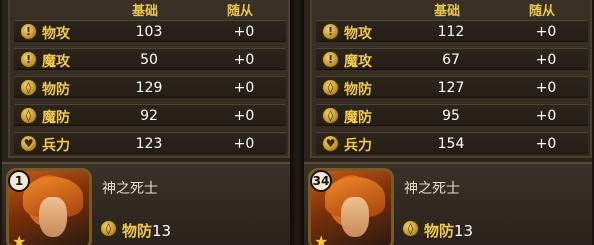  I want to click on stat-base-value: 127, so click(451, 88).